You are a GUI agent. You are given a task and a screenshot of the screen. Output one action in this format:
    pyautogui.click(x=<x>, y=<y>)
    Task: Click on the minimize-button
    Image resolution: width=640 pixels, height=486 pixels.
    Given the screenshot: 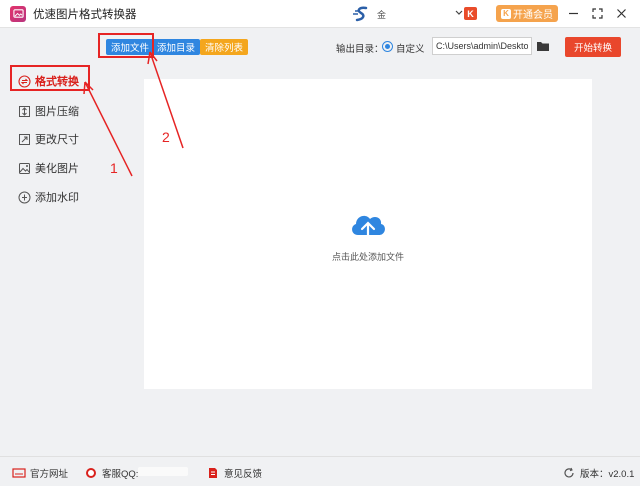 What is the action you would take?
    pyautogui.click(x=573, y=13)
    